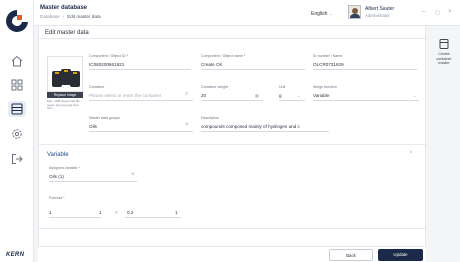  I want to click on formula-operator: ×, so click(116, 212).